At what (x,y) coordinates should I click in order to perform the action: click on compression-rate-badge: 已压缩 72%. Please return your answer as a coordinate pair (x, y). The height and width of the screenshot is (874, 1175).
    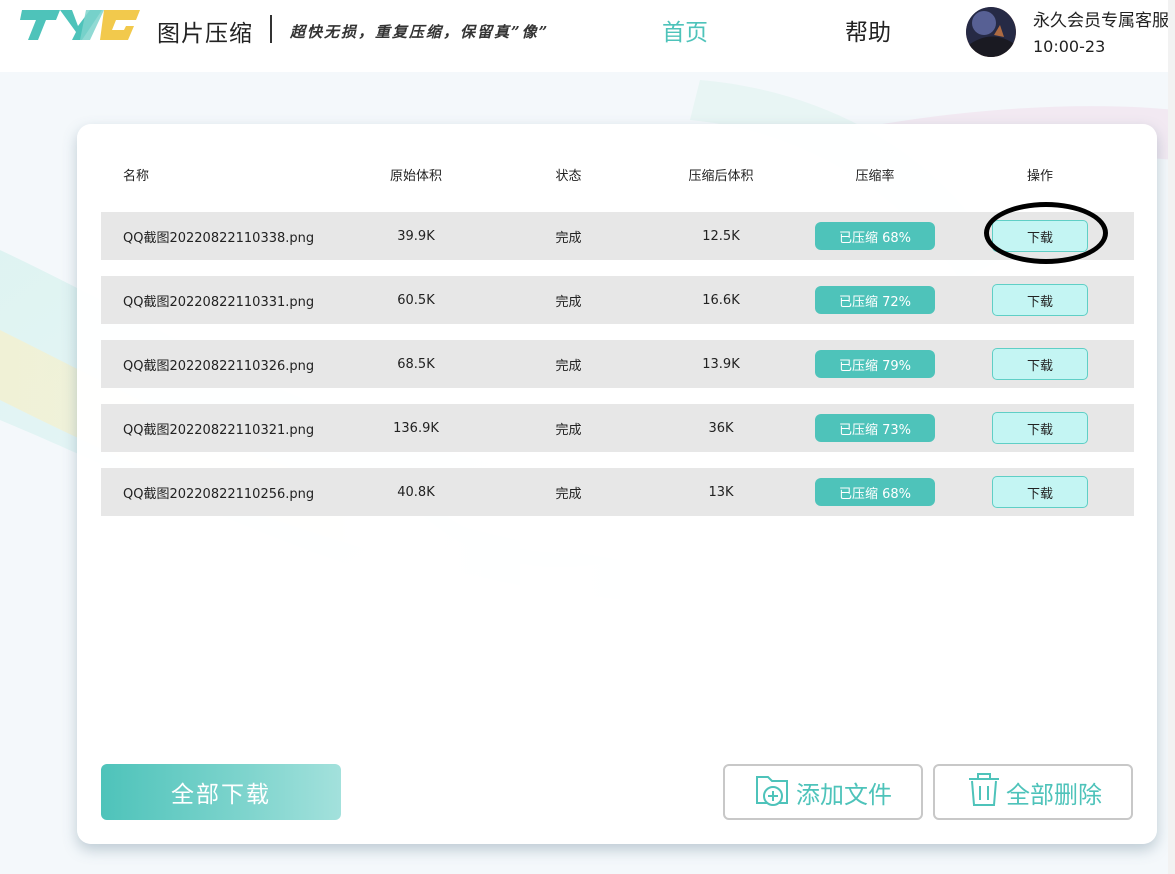
    Looking at the image, I should click on (875, 300).